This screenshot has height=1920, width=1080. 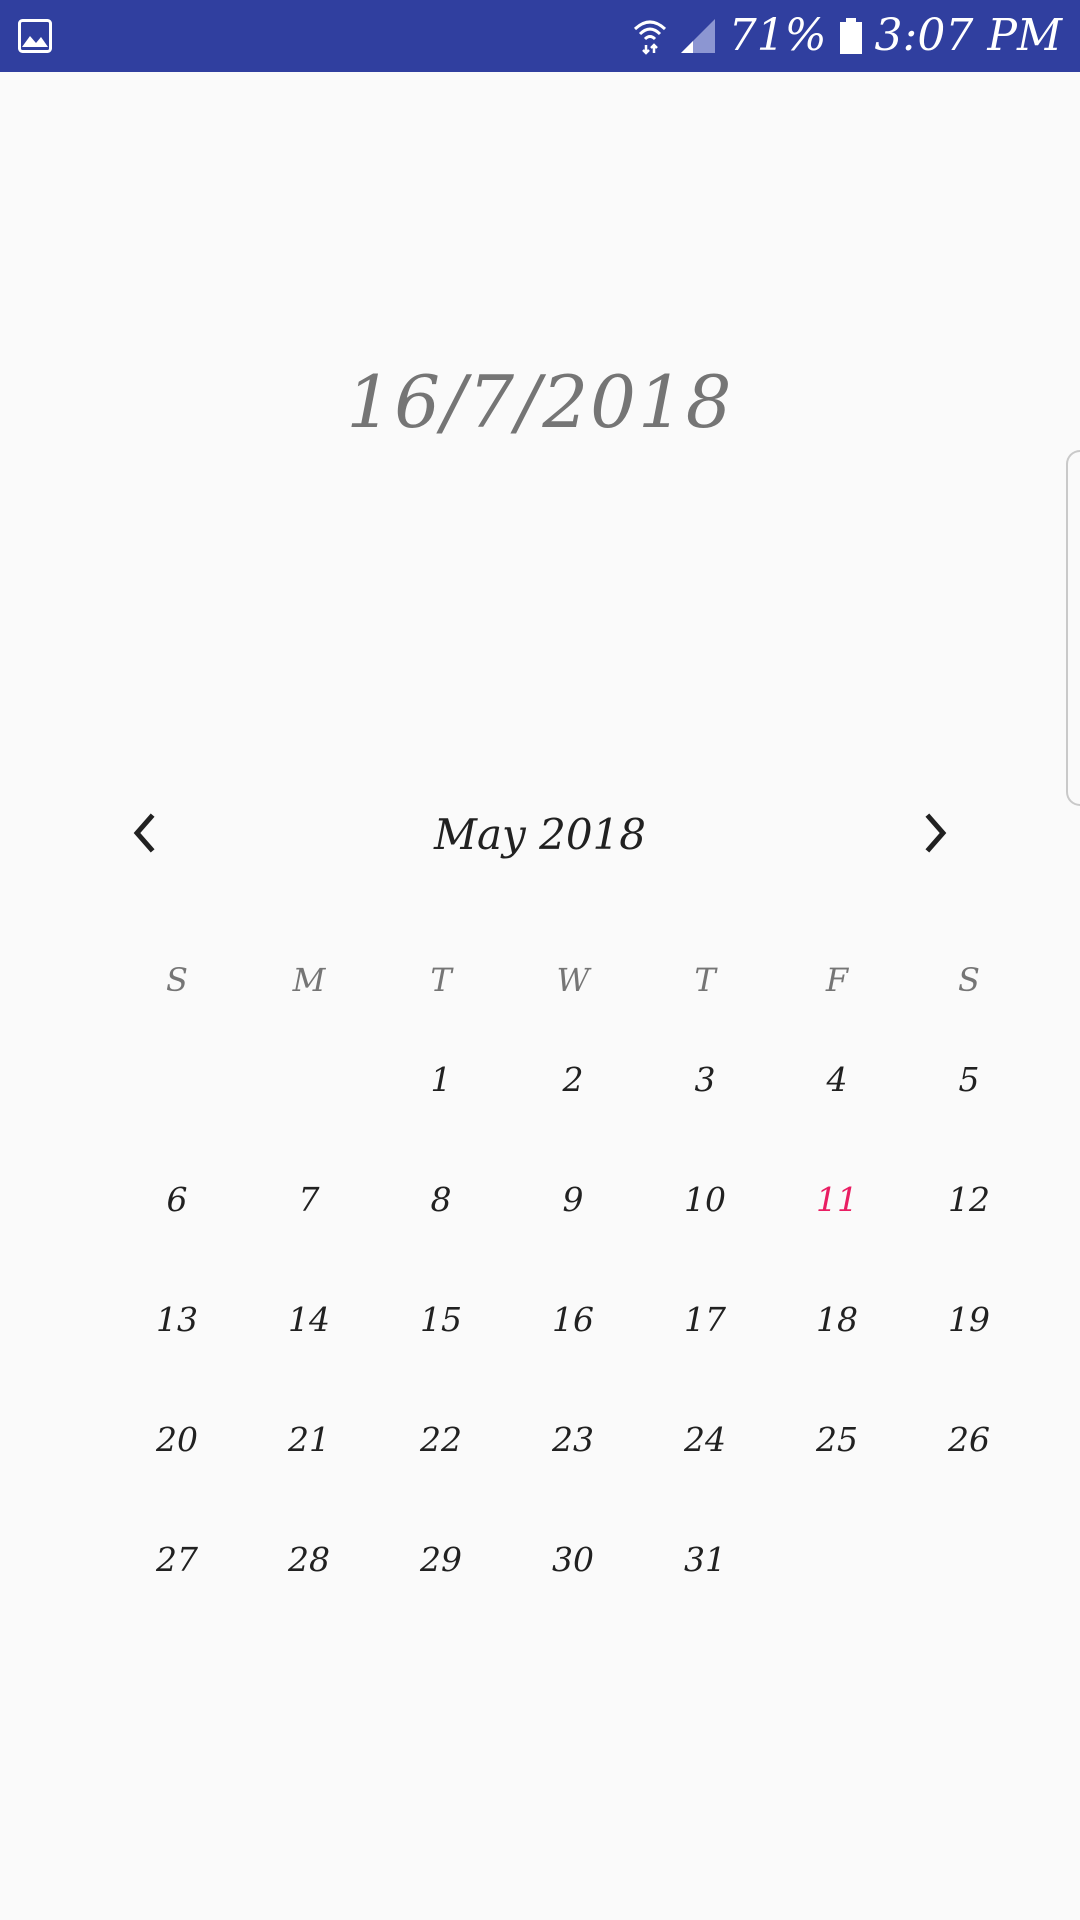 I want to click on day-cell: 13, so click(x=177, y=1320).